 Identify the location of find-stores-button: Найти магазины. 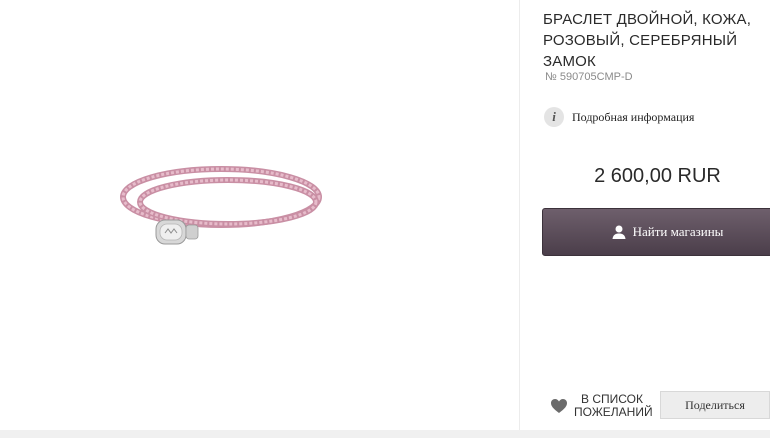
(656, 232).